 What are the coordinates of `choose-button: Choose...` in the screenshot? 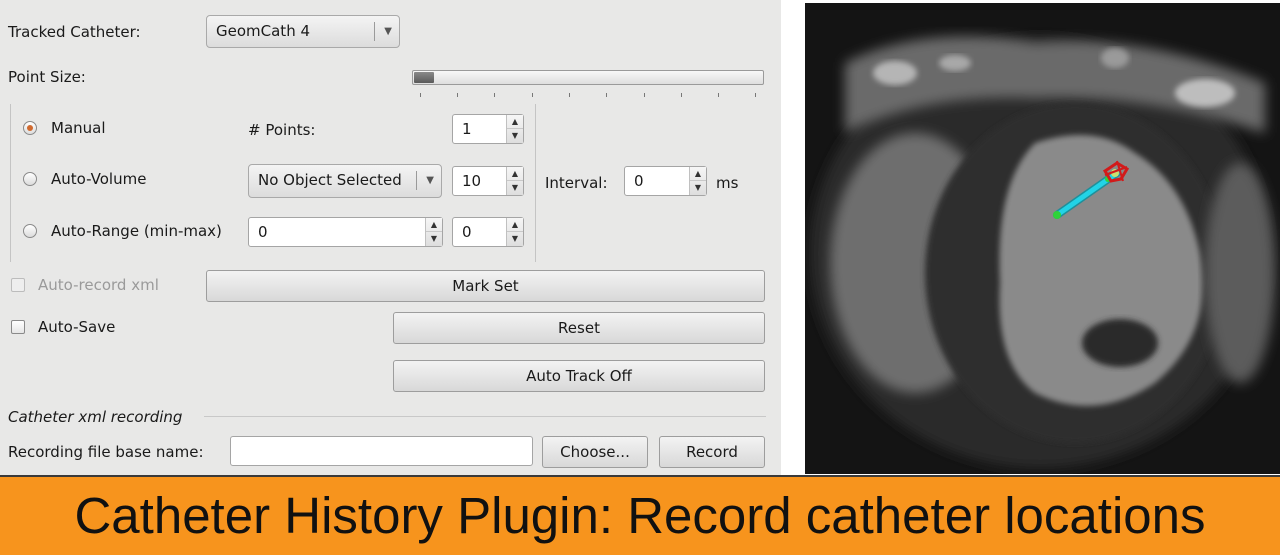 It's located at (595, 452).